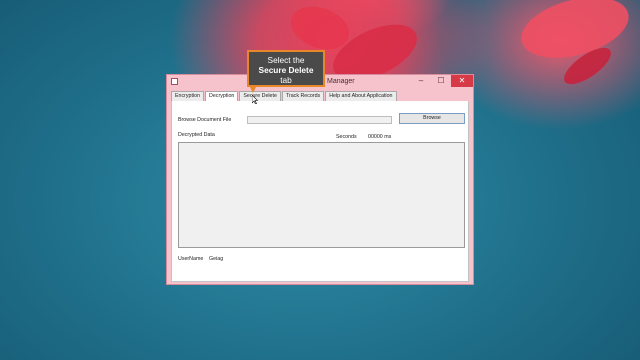 This screenshot has width=640, height=360. I want to click on tutorial-tooltip: Select the Secure Delete tab, so click(286, 68).